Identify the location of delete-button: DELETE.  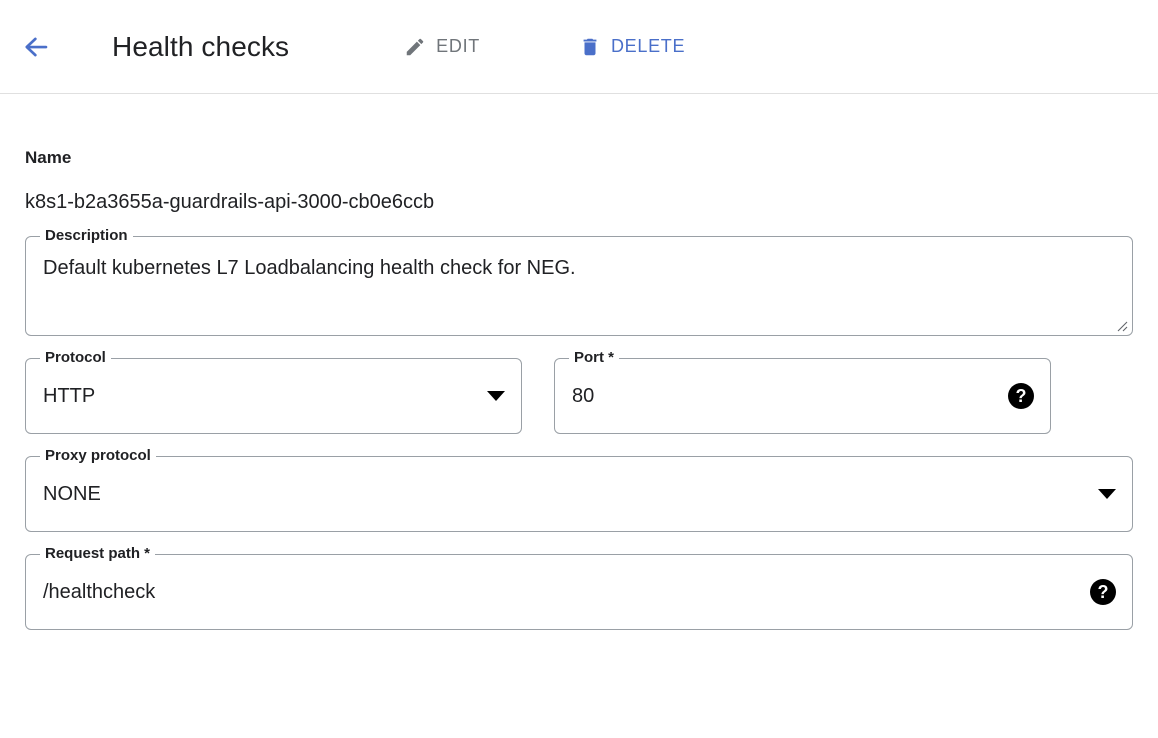
(632, 47).